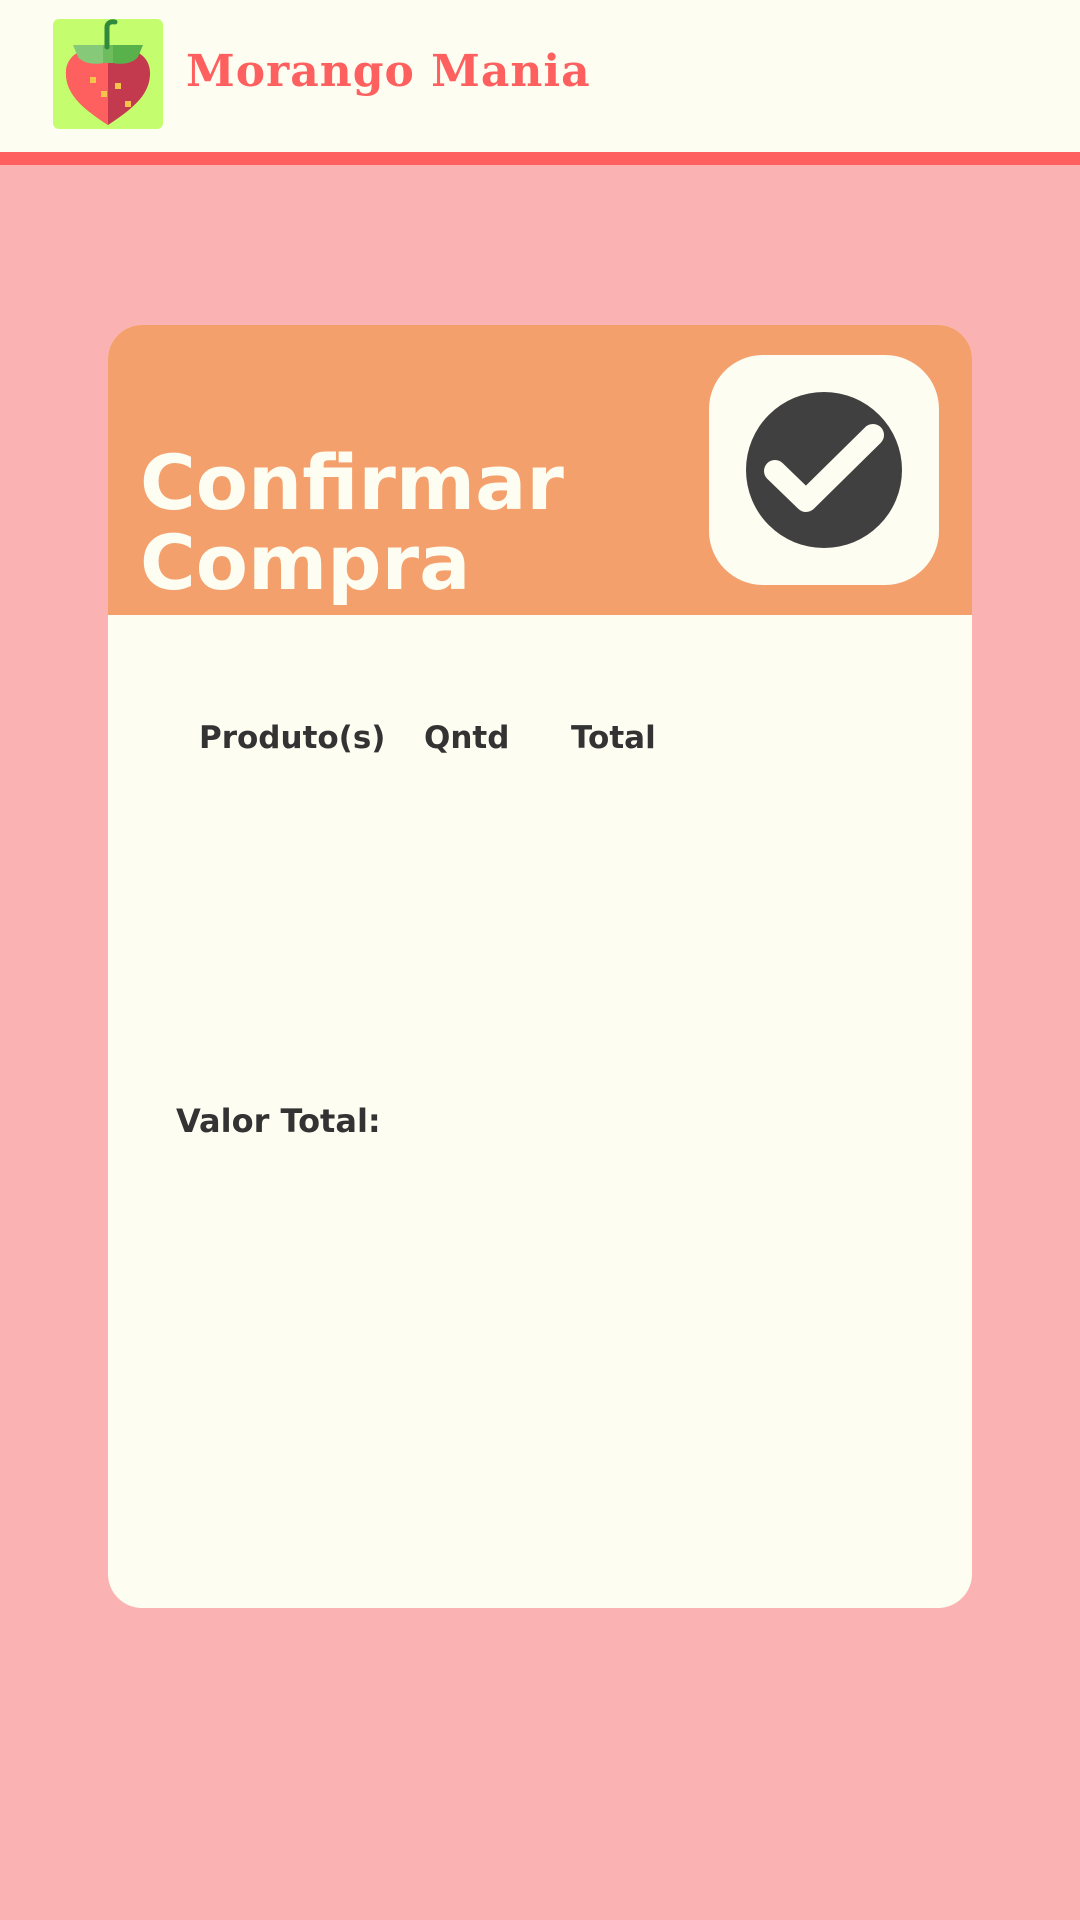 Image resolution: width=1080 pixels, height=1920 pixels. I want to click on check-circle-icon, so click(824, 470).